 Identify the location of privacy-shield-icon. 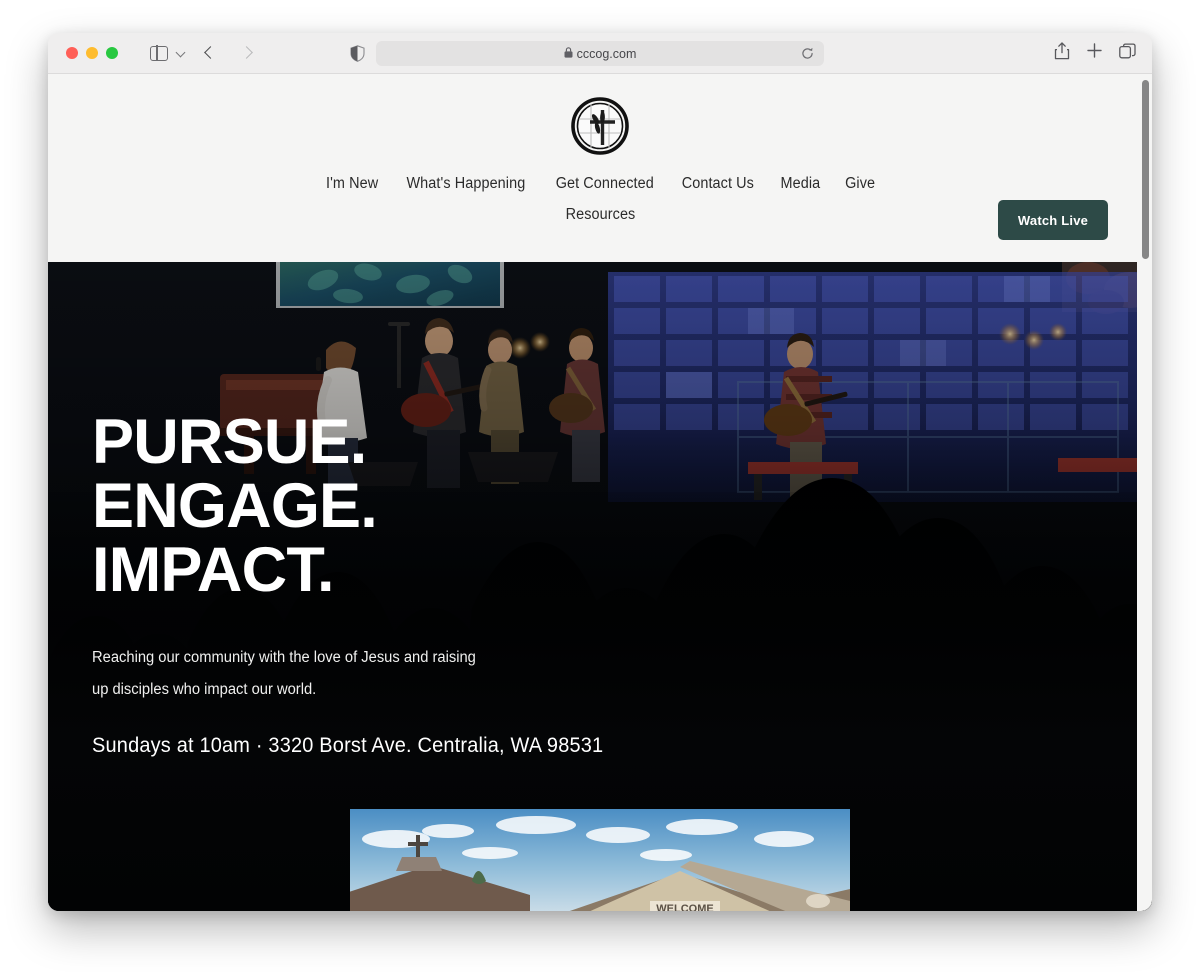
(357, 53).